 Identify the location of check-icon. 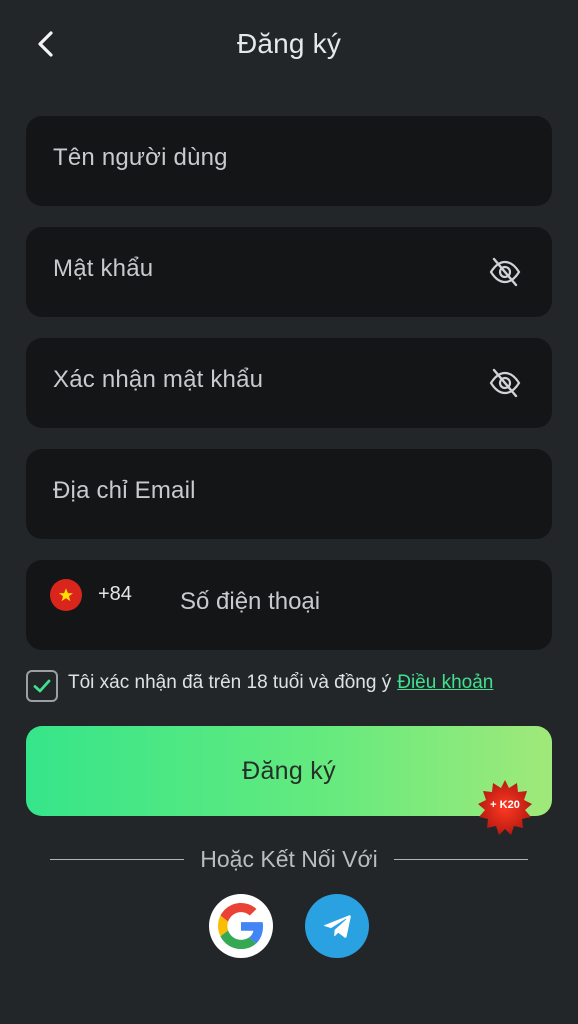
(42, 686).